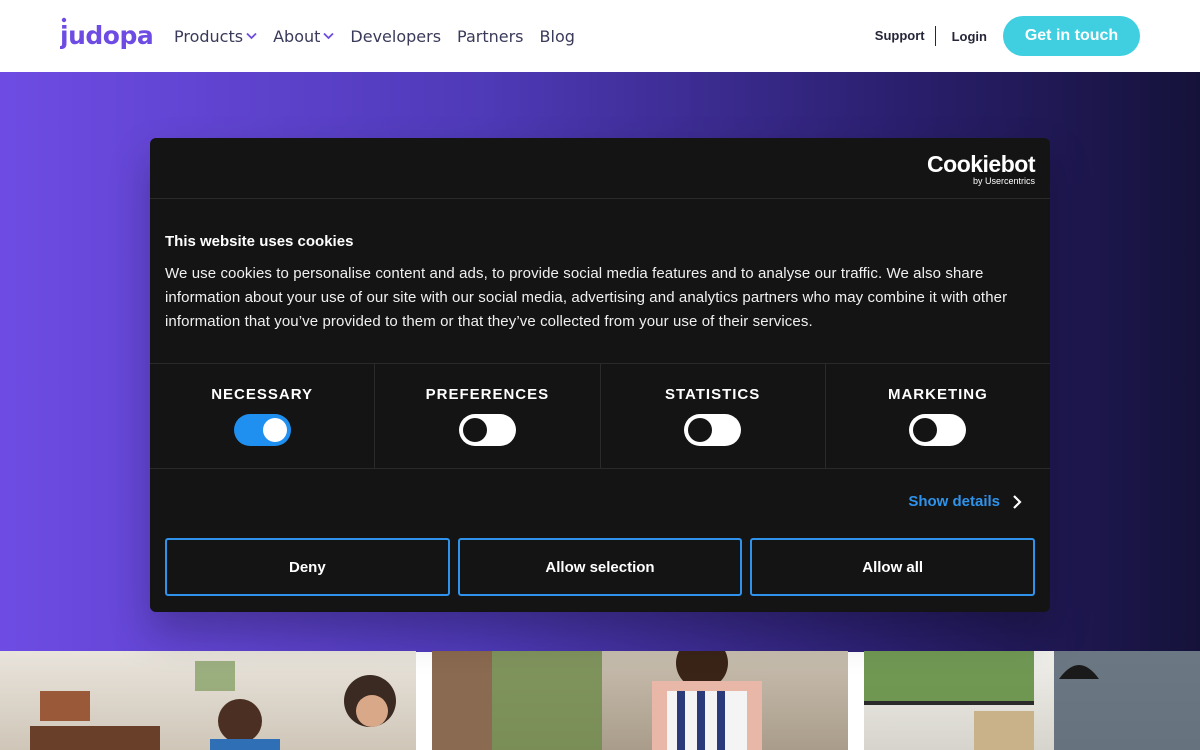 The width and height of the screenshot is (1200, 750). I want to click on consent-buttons: Deny Allow selection Allow all, so click(600, 567).